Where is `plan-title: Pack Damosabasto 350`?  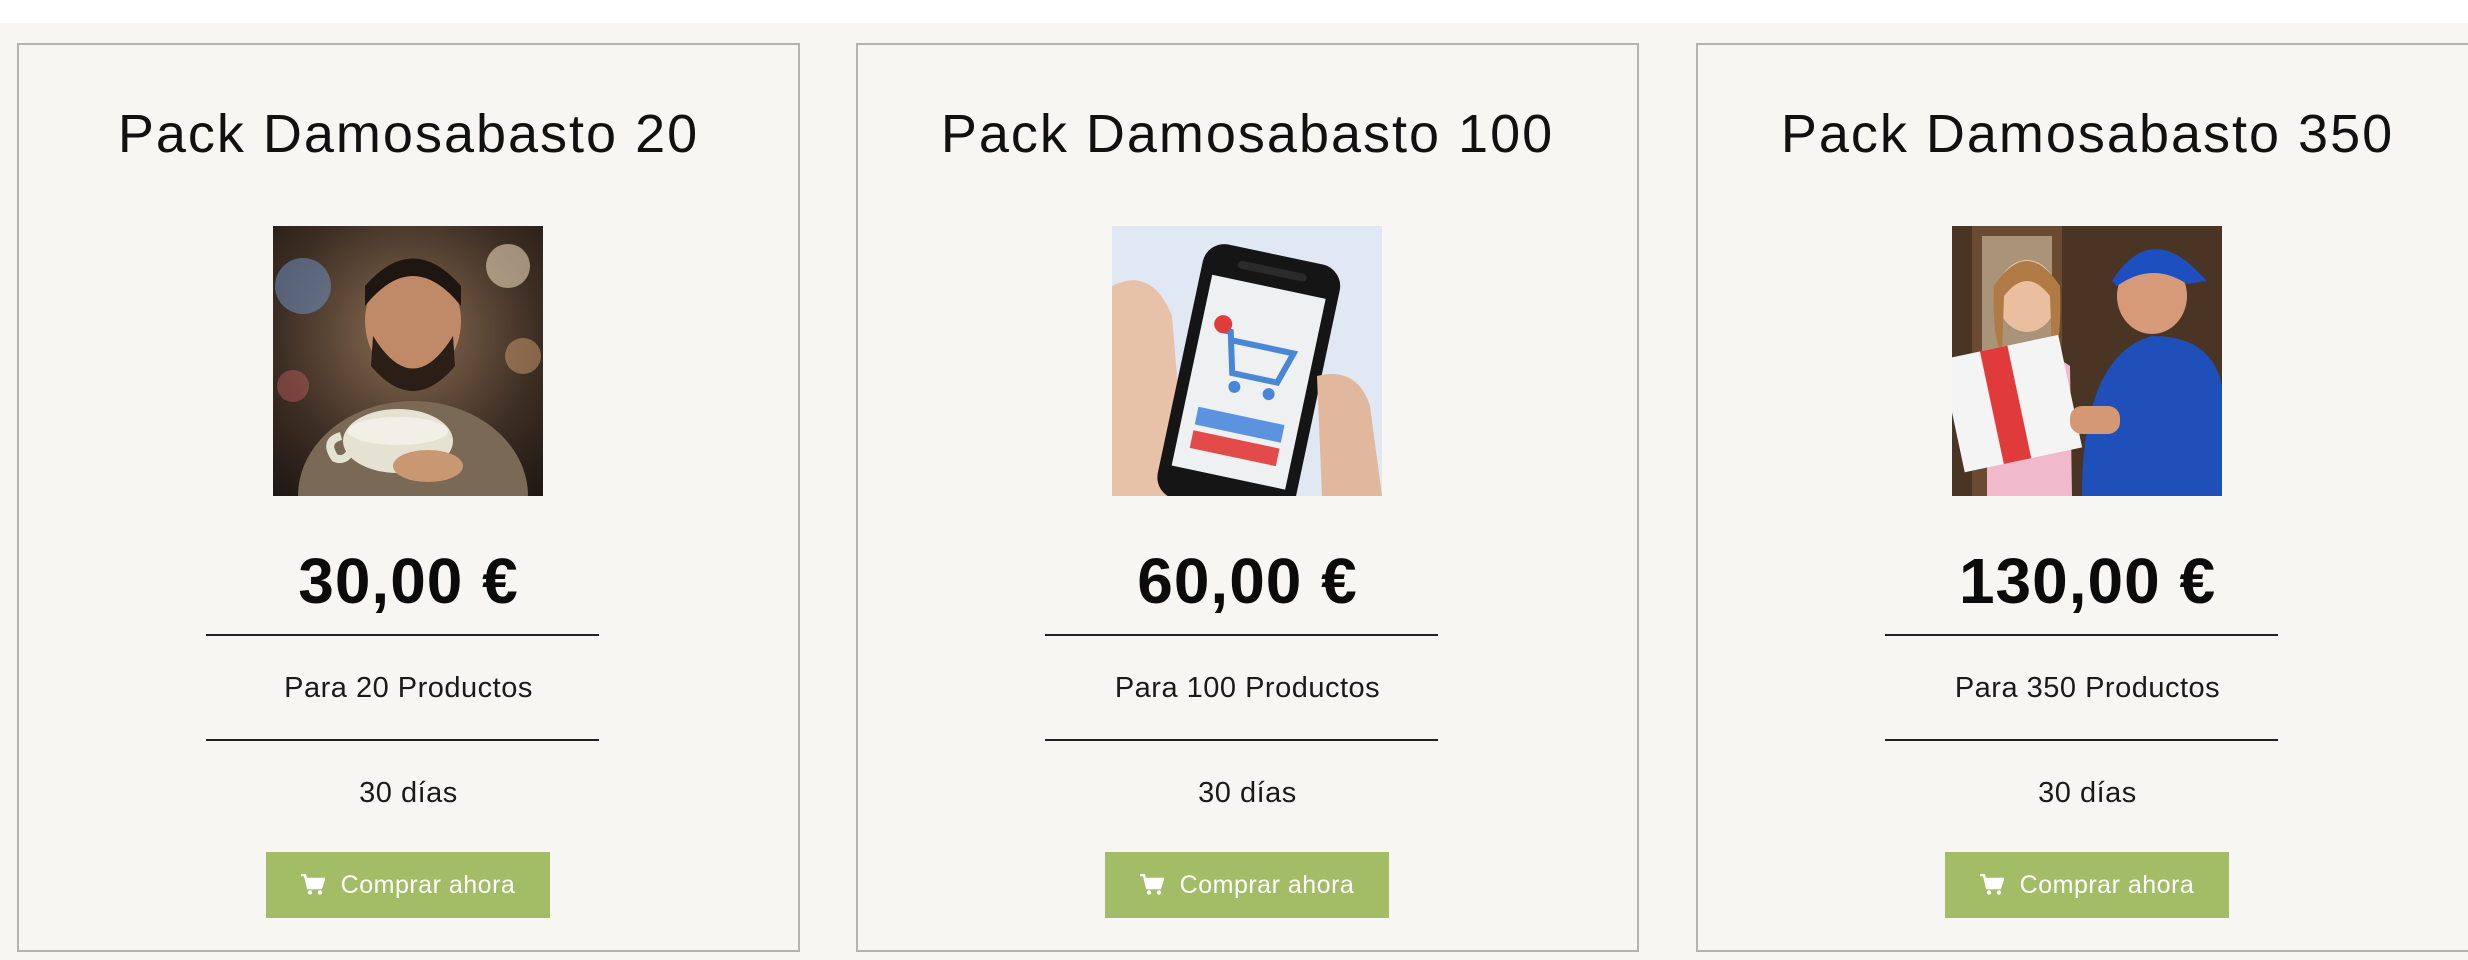
plan-title: Pack Damosabasto 350 is located at coordinates (2087, 134).